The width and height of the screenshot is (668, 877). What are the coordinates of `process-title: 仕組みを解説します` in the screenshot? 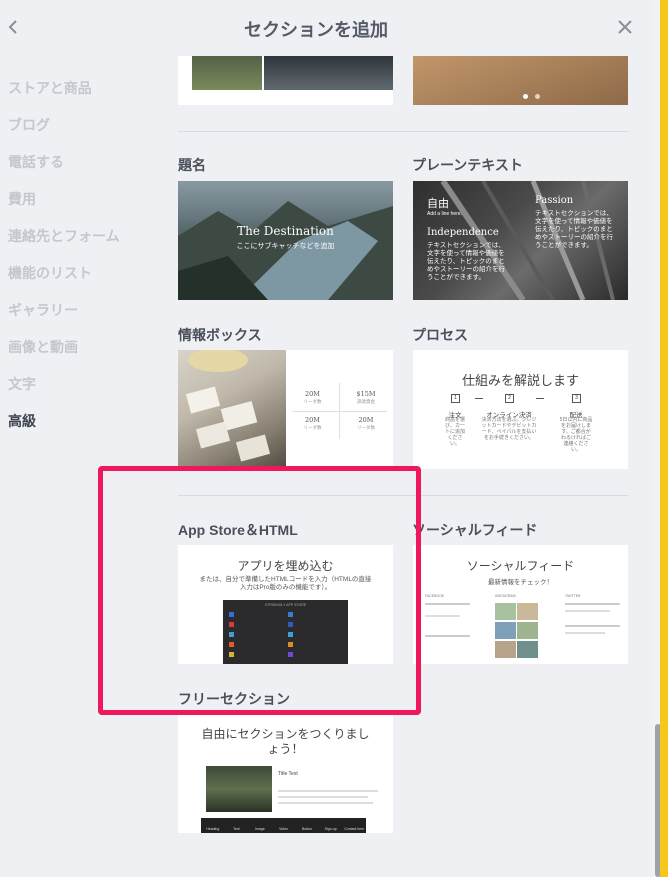 It's located at (520, 380).